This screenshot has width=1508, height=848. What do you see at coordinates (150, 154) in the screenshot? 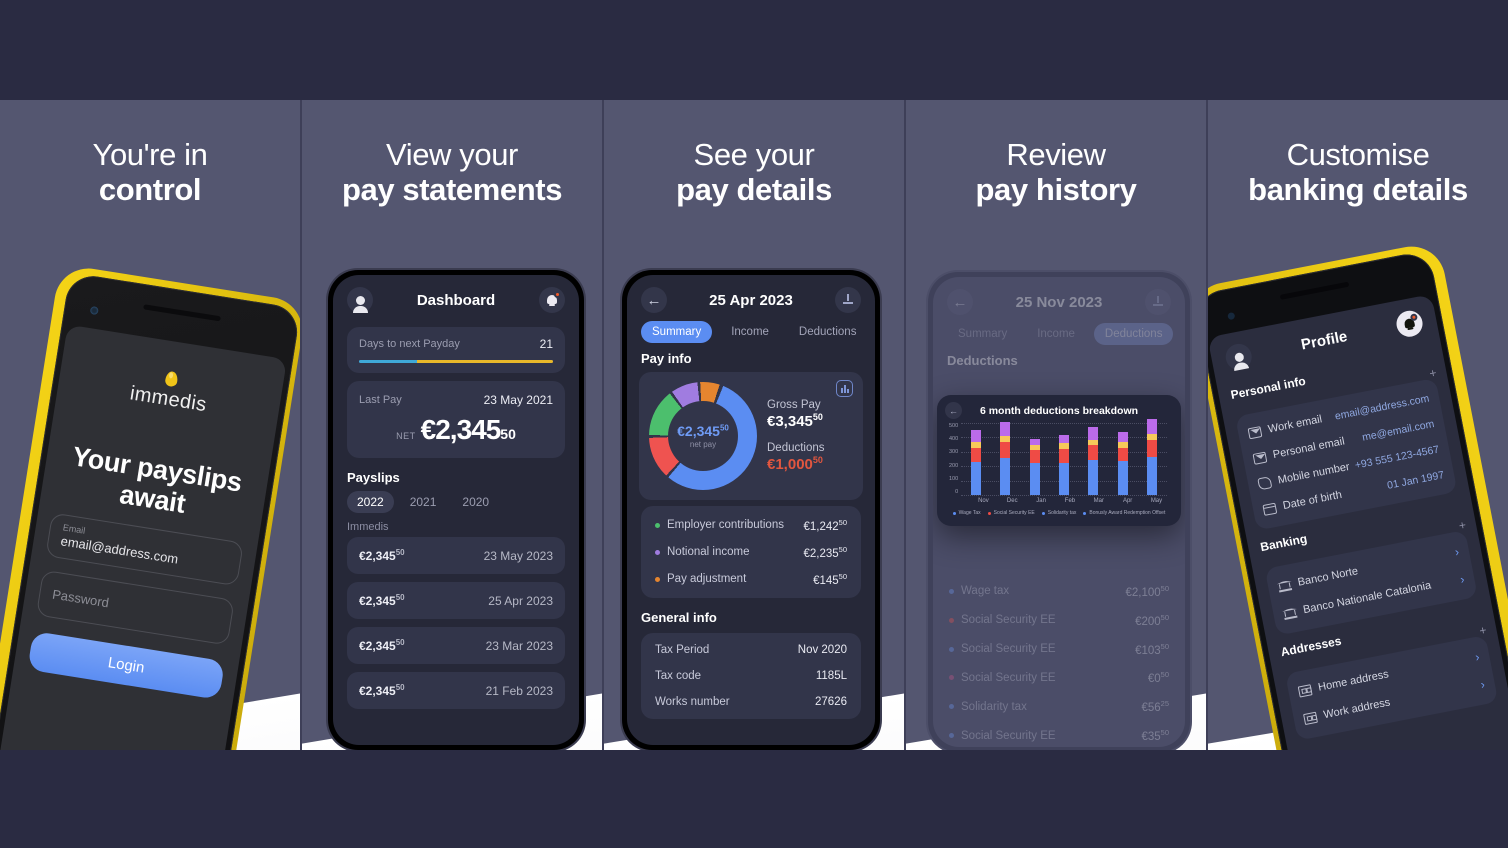
I see `panel-title-light: You're in` at bounding box center [150, 154].